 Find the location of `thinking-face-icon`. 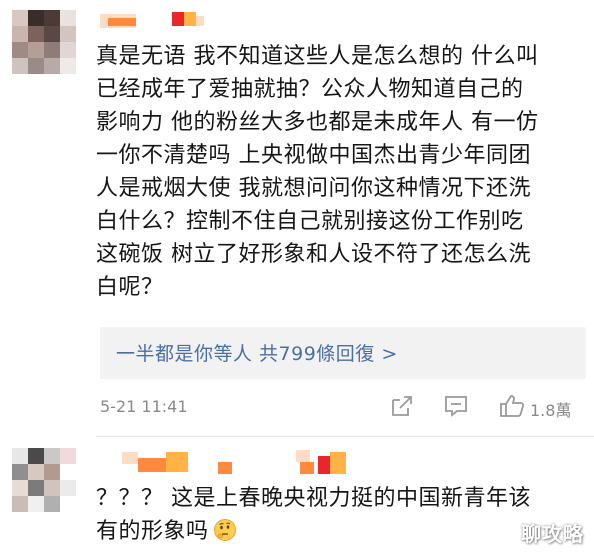

thinking-face-icon is located at coordinates (225, 530).